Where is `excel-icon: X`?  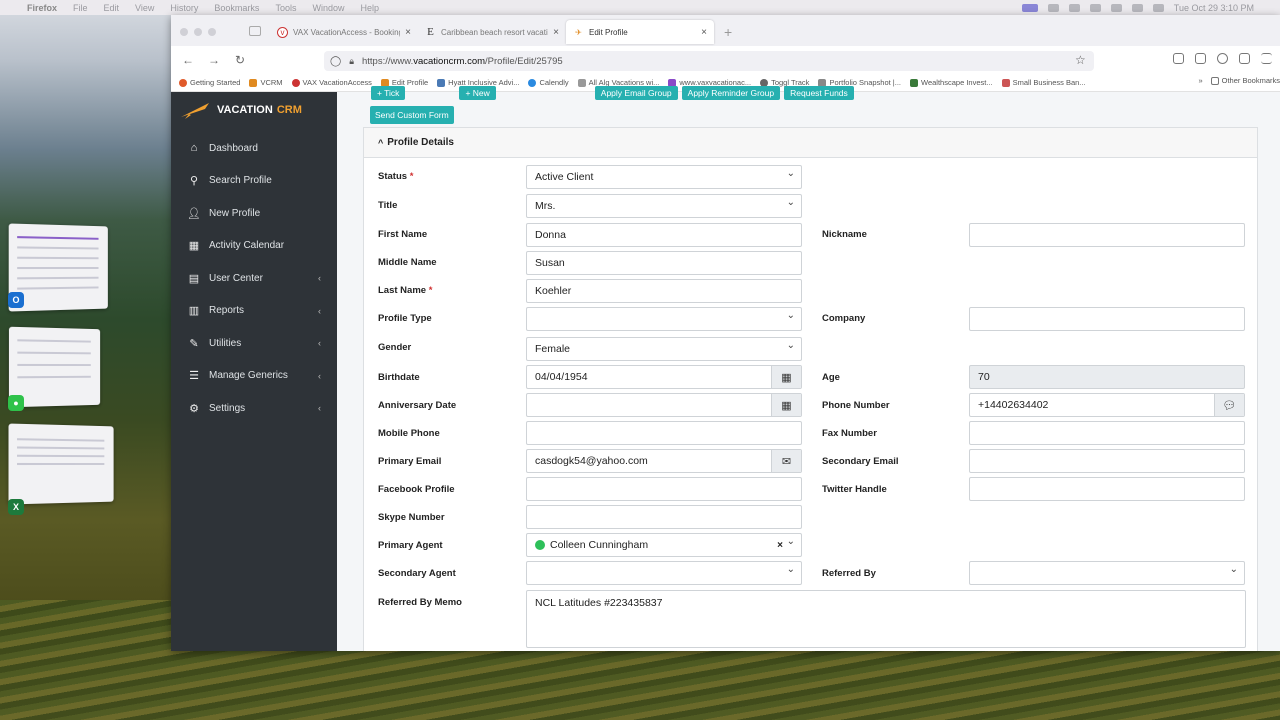 excel-icon: X is located at coordinates (16, 507).